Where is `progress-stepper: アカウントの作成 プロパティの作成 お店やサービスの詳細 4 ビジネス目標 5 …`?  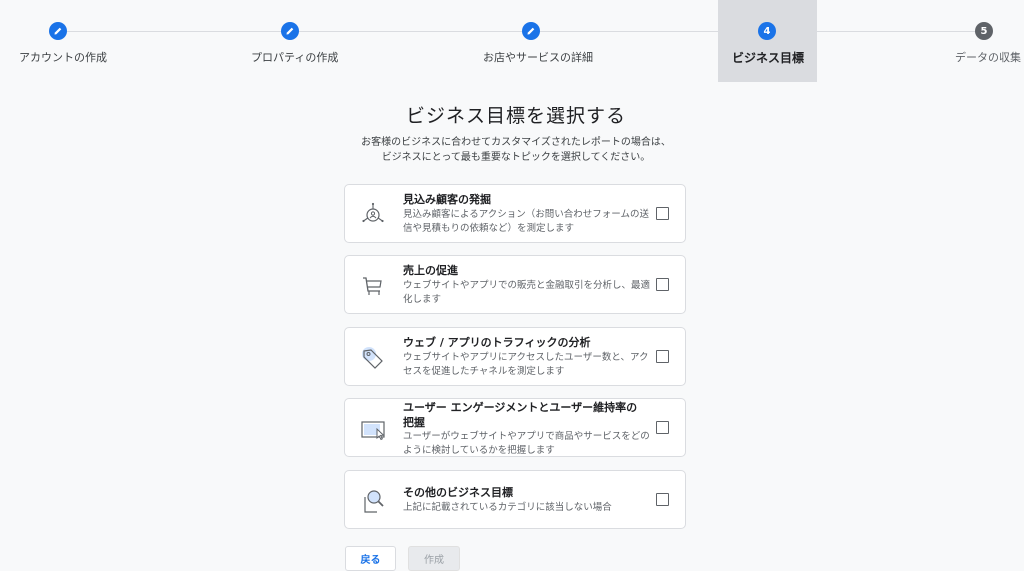
progress-stepper: アカウントの作成 プロパティの作成 お店やサービスの詳細 4 ビジネス目標 5 … is located at coordinates (512, 41).